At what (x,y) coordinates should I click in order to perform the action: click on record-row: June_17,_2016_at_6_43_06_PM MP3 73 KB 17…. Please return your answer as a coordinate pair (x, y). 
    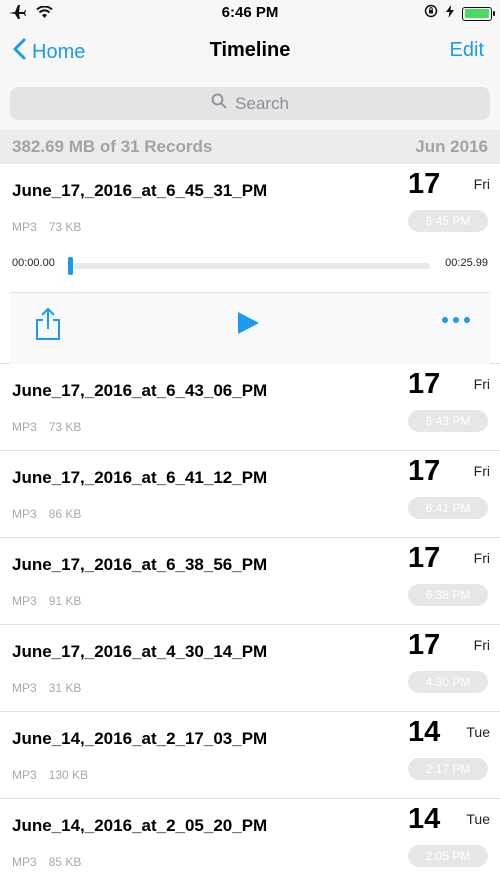
    Looking at the image, I should click on (250, 407).